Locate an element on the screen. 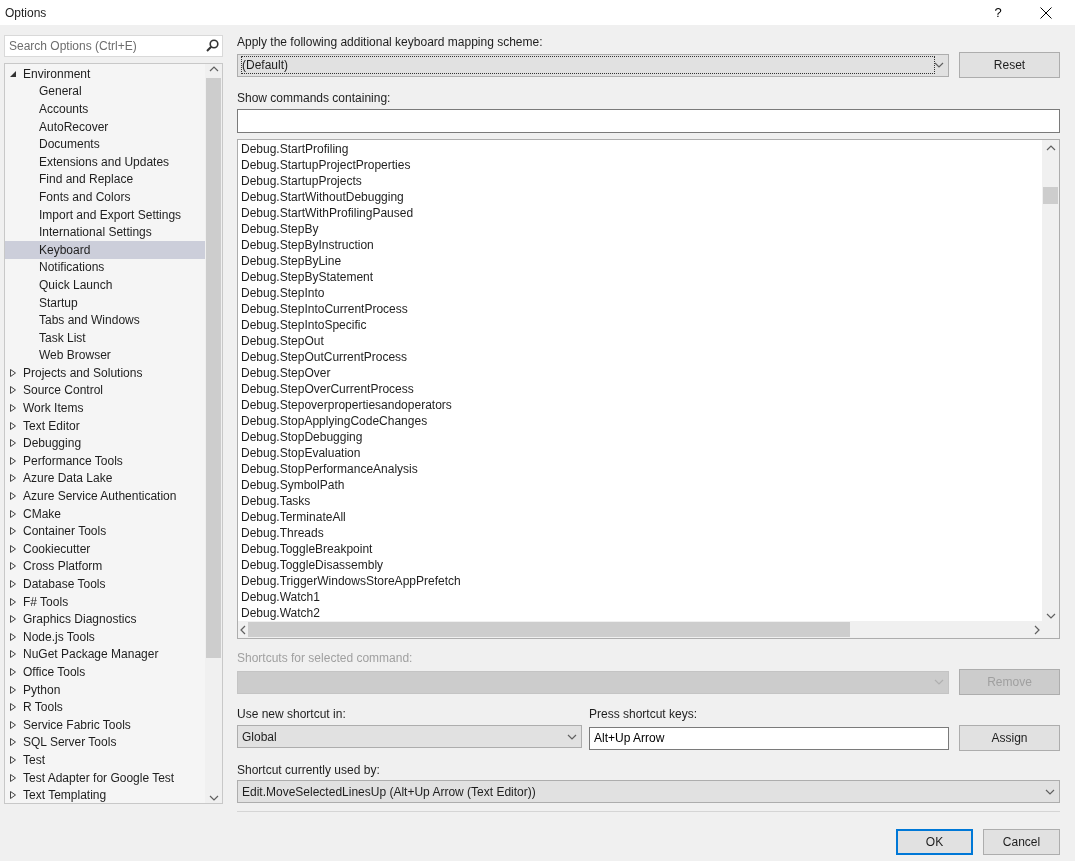 The height and width of the screenshot is (861, 1075). reset-button: Reset is located at coordinates (1009, 65).